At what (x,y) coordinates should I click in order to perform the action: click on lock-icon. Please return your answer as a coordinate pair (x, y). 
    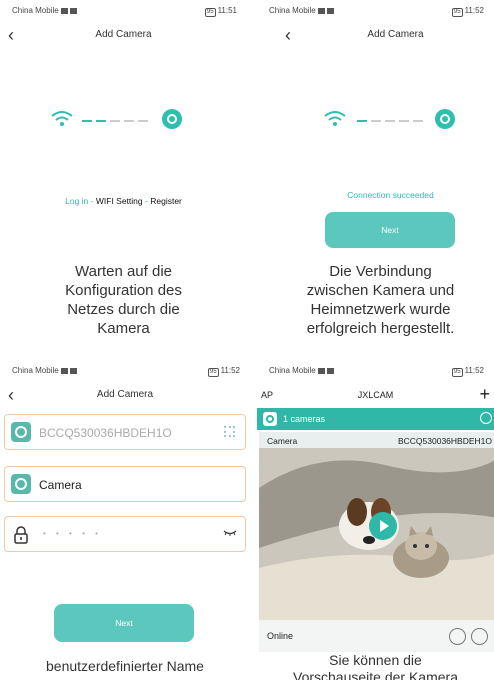
    Looking at the image, I should click on (21, 535).